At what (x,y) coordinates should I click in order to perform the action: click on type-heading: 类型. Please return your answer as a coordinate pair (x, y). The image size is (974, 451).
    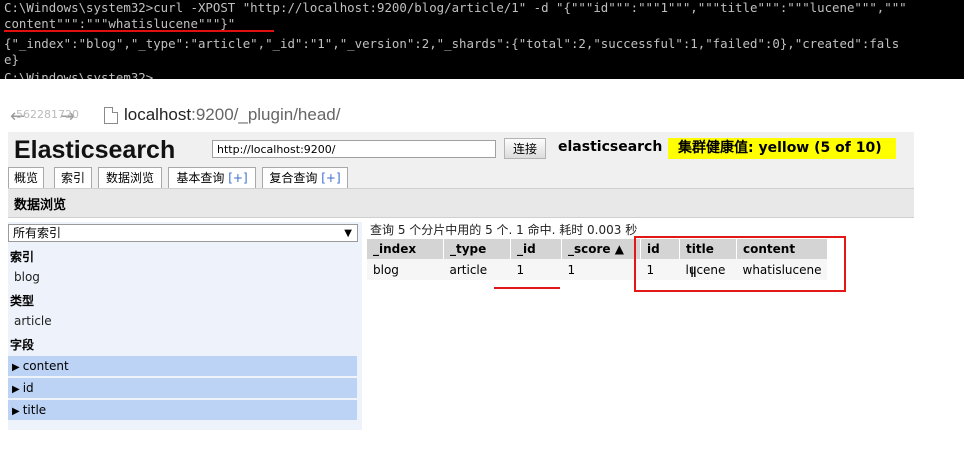
    Looking at the image, I should click on (22, 301).